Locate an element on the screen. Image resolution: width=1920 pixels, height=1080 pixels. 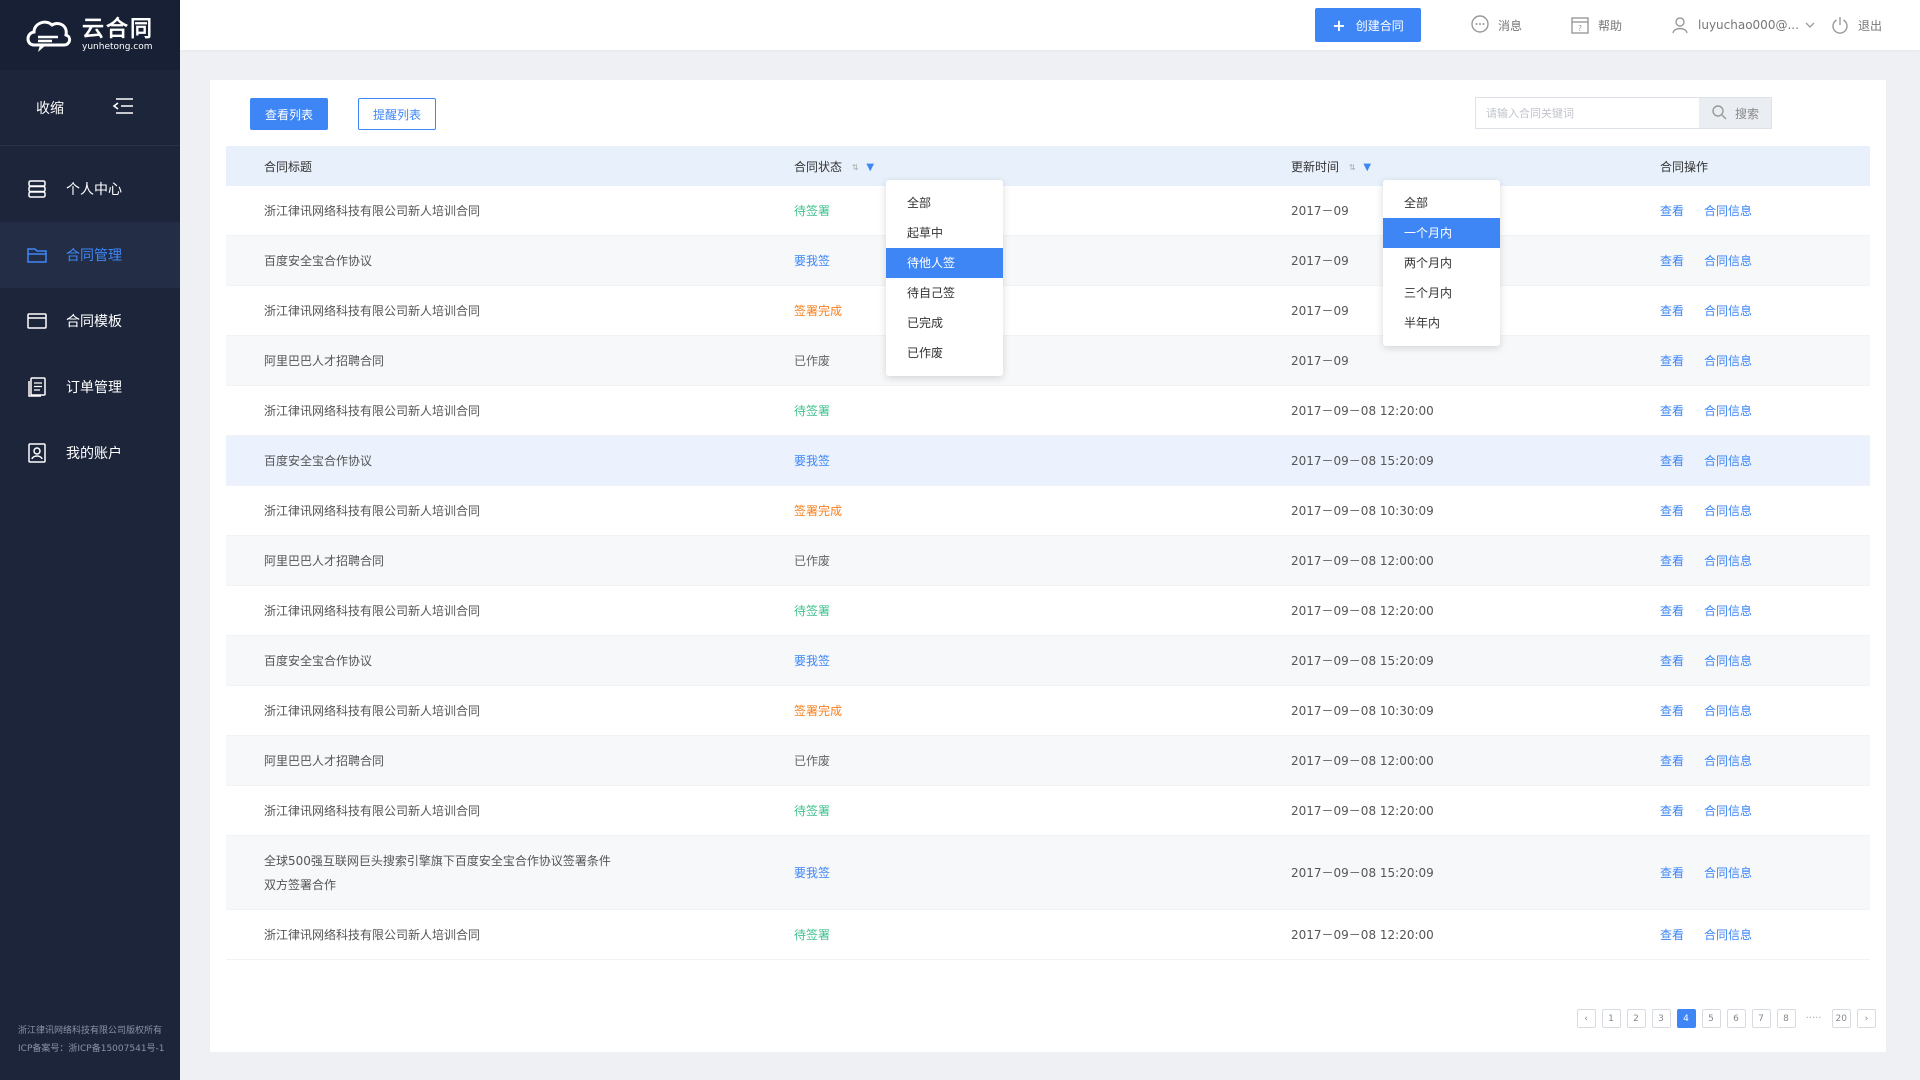
sidebar-item-contracts: 合同管理 is located at coordinates (90, 255).